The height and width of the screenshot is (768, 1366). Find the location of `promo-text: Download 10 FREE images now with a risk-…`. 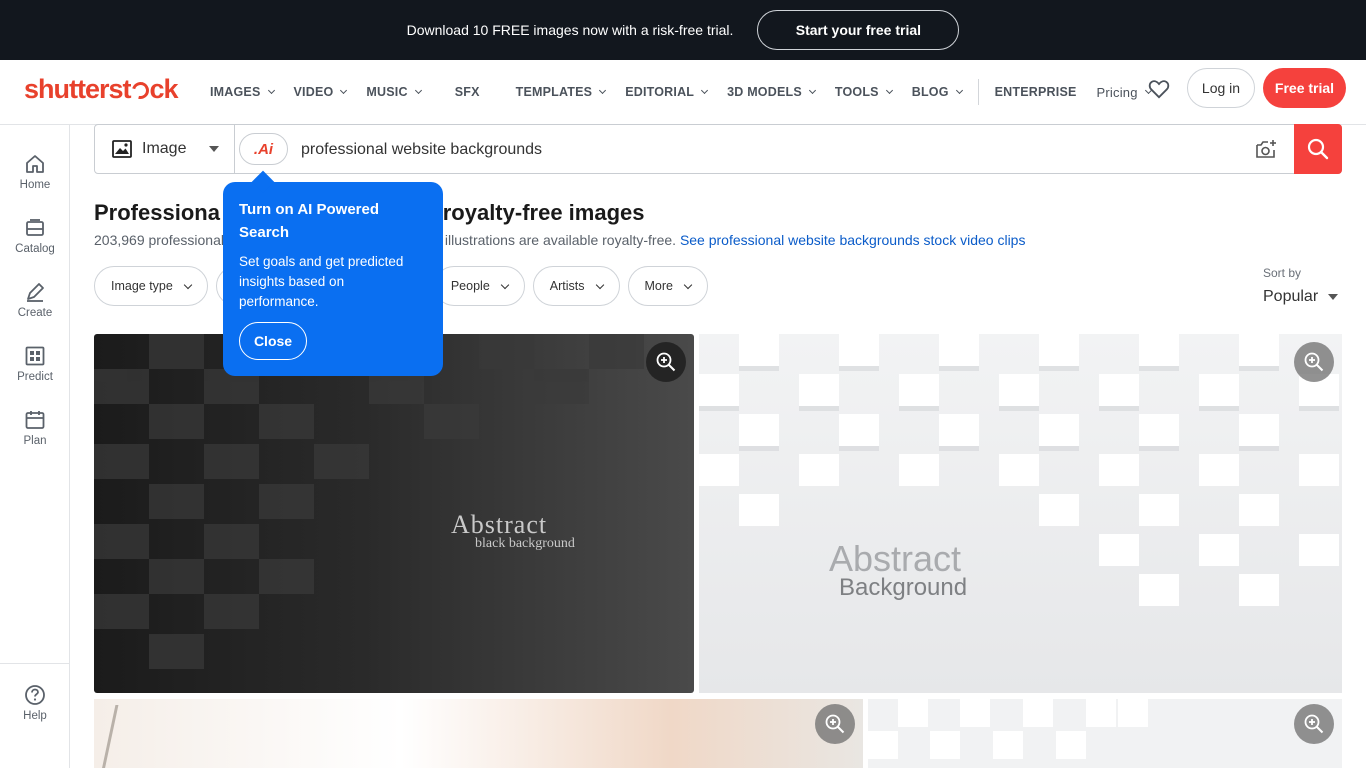

promo-text: Download 10 FREE images now with a risk-… is located at coordinates (570, 30).